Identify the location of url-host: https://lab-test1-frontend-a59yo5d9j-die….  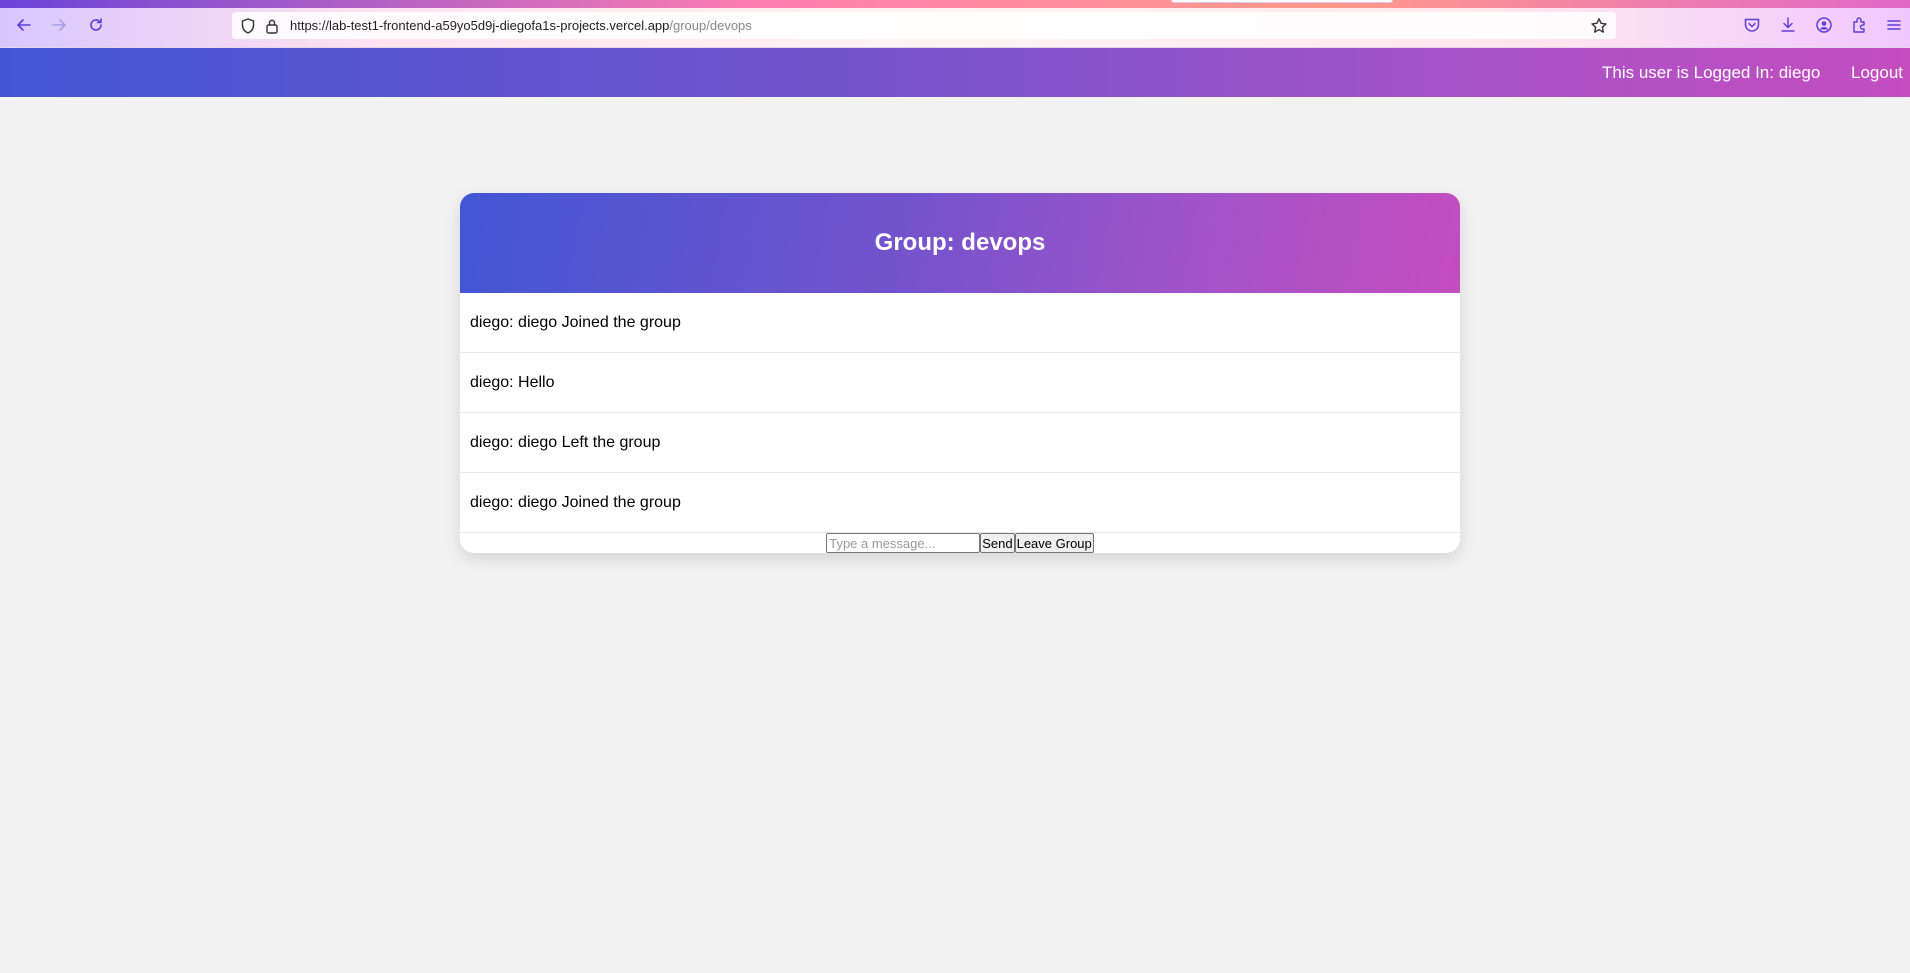
(480, 25).